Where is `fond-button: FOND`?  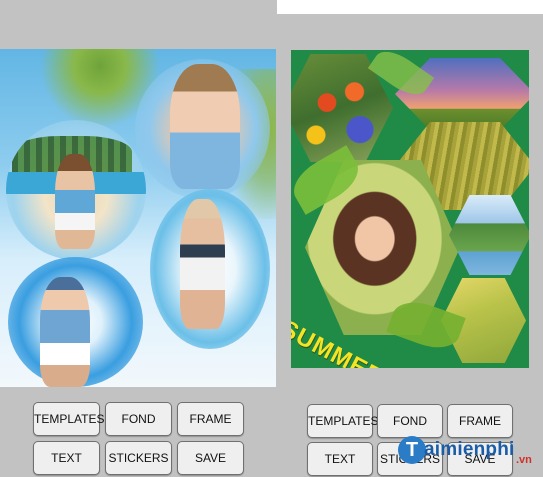 fond-button: FOND is located at coordinates (138, 419).